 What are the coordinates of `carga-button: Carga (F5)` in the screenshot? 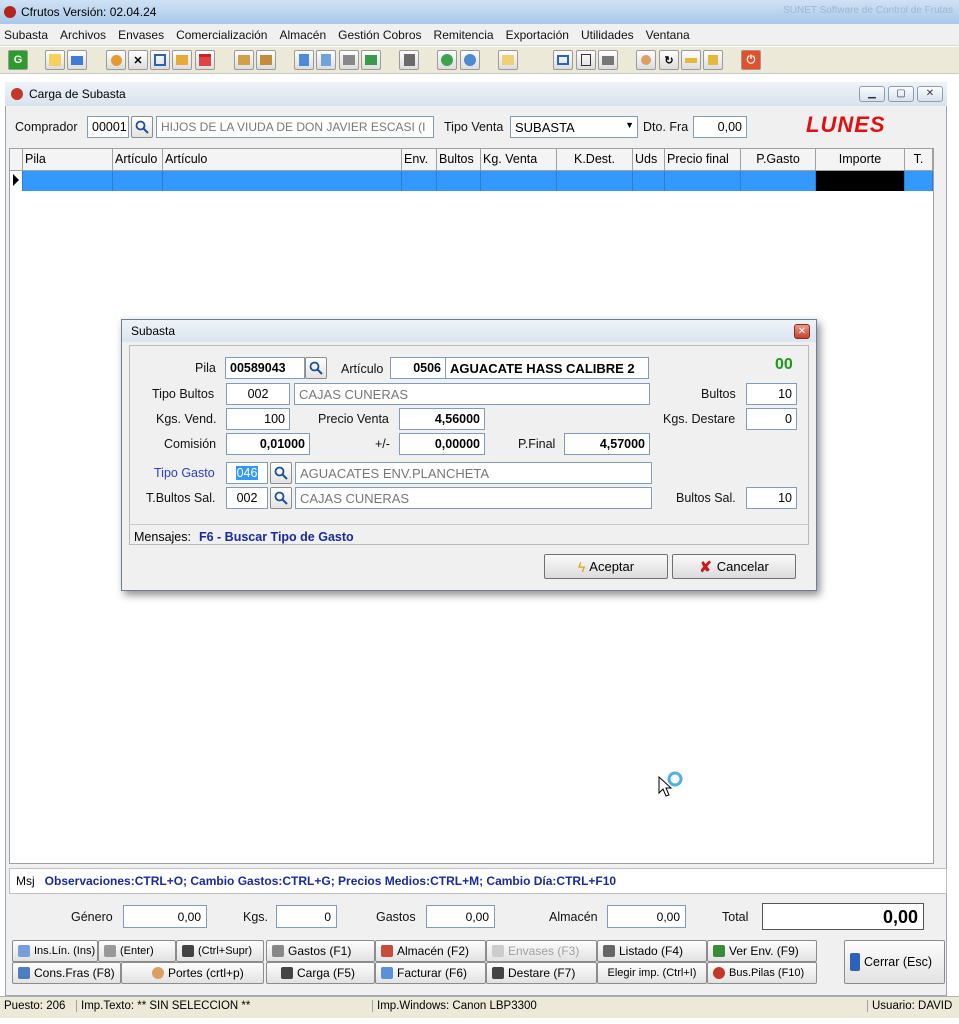 It's located at (320, 973).